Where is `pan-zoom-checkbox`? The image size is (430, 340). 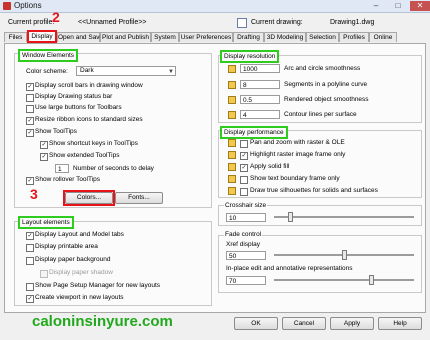 pan-zoom-checkbox is located at coordinates (244, 144).